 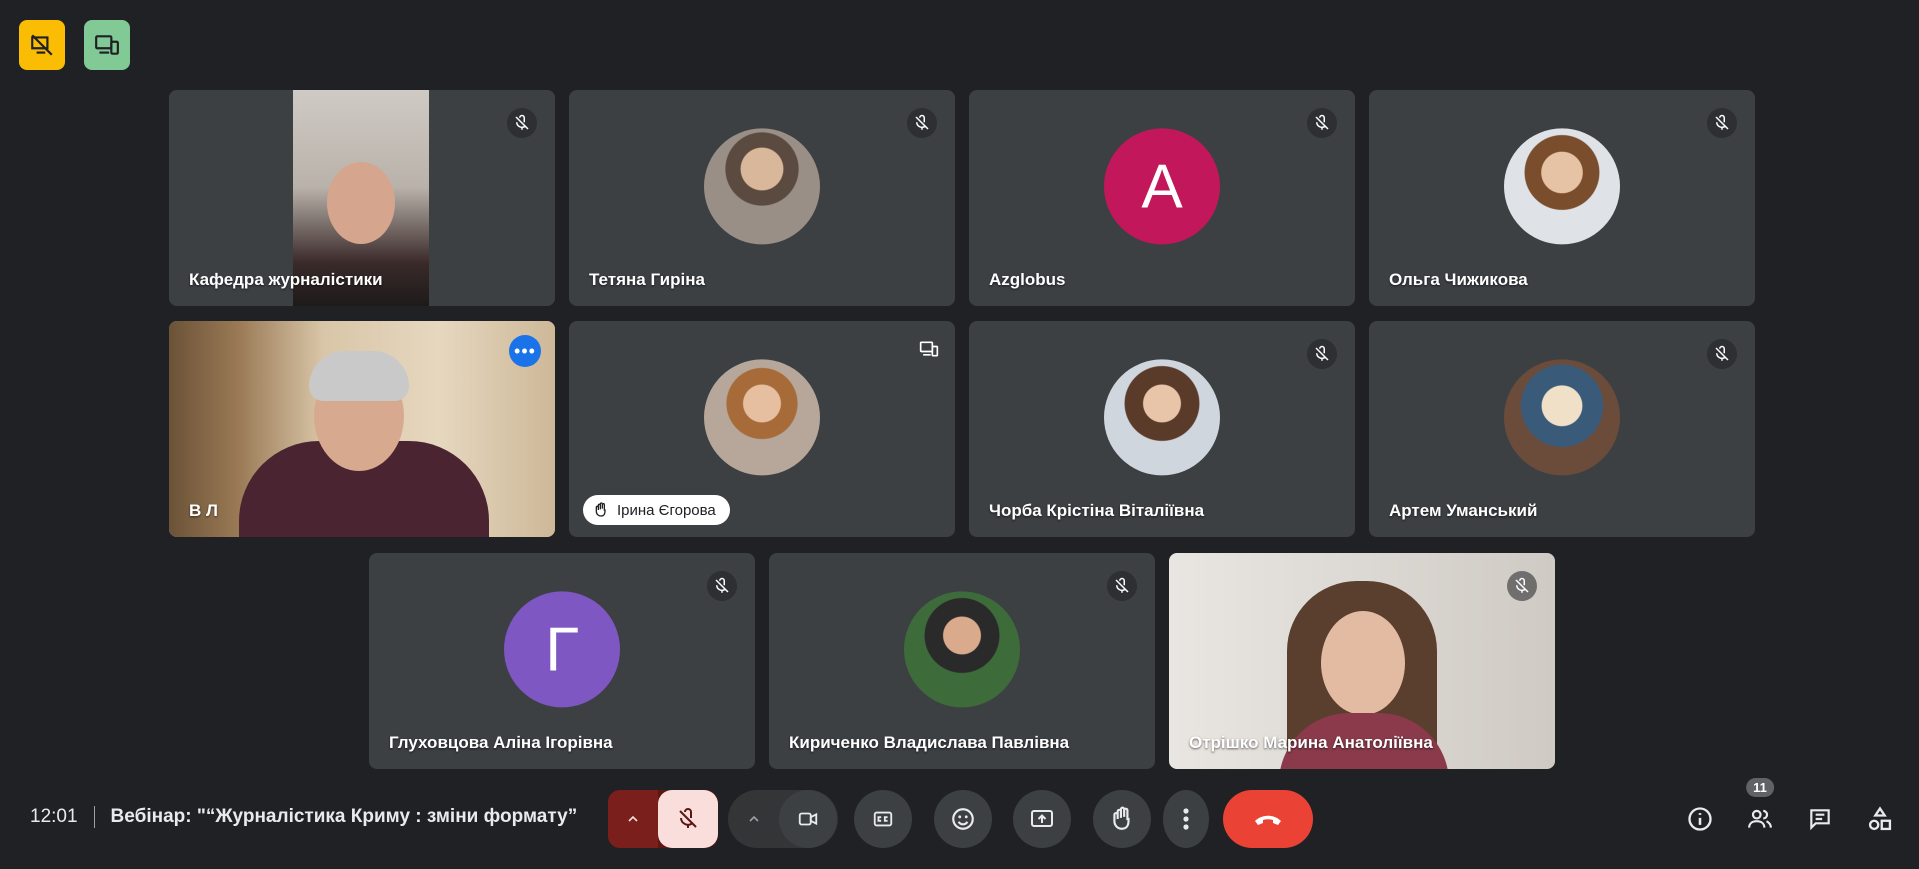 I want to click on raised-hand-icon, so click(x=600, y=509).